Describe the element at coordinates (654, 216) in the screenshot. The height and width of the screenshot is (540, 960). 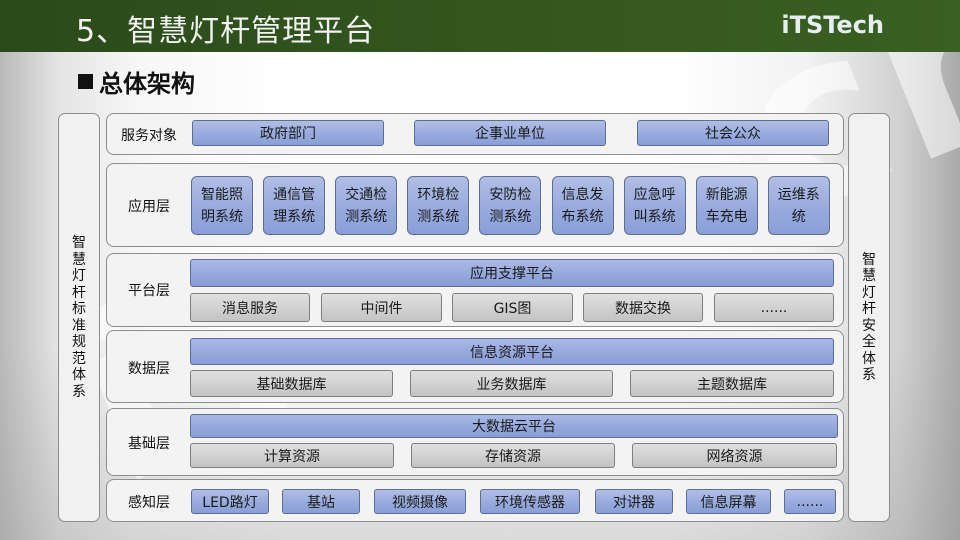
I see `application-item-line: 叫系统` at that location.